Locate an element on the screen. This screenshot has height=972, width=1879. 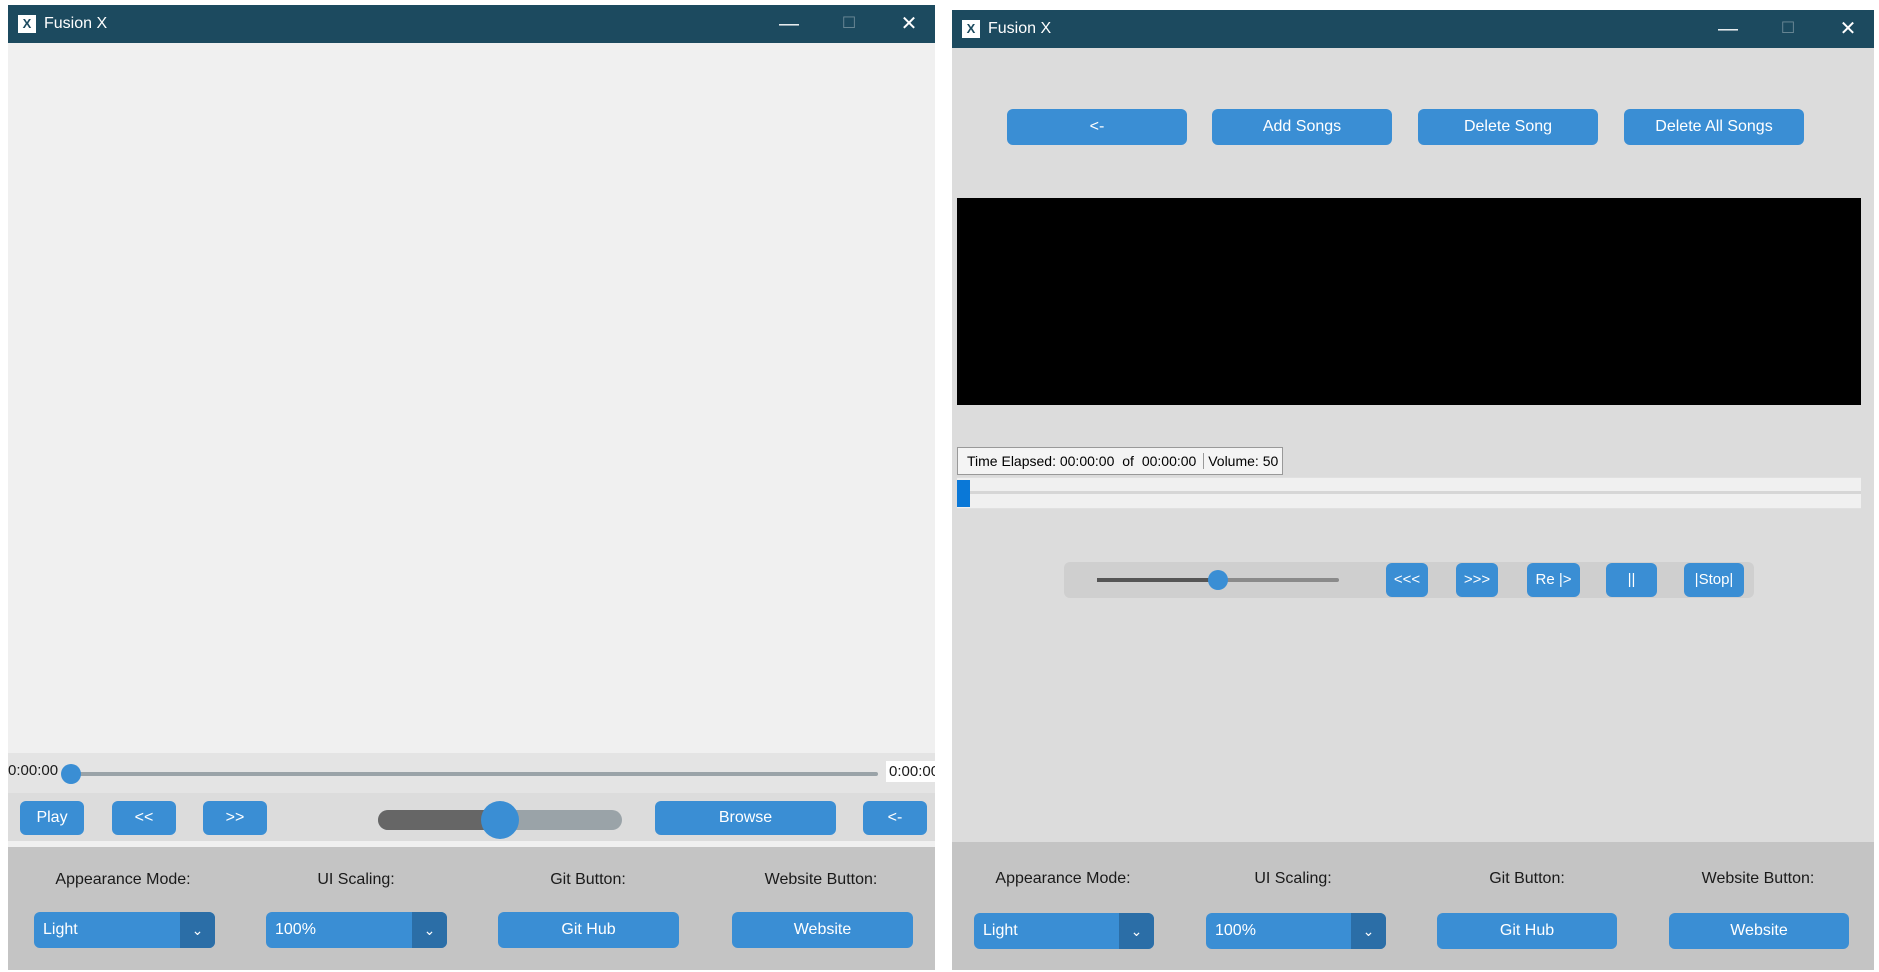
of-label: of is located at coordinates (1128, 461).